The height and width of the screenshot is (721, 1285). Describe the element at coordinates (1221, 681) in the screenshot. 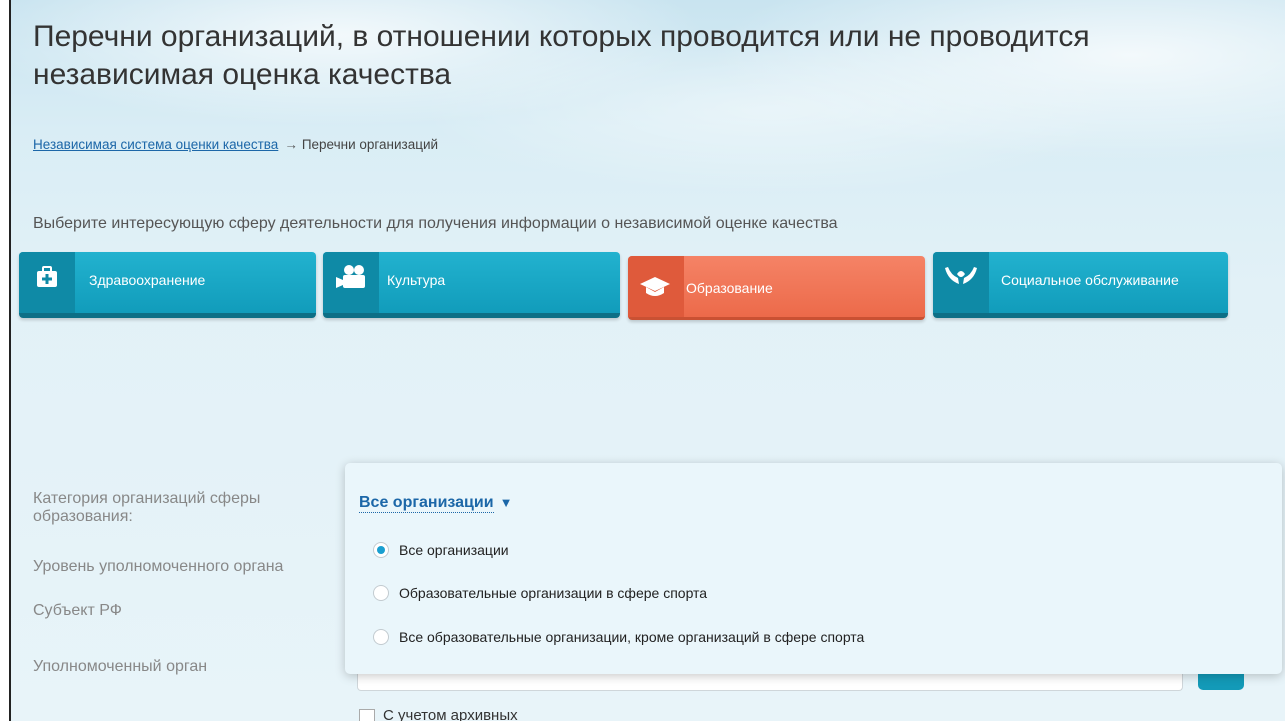

I see `search-button` at that location.